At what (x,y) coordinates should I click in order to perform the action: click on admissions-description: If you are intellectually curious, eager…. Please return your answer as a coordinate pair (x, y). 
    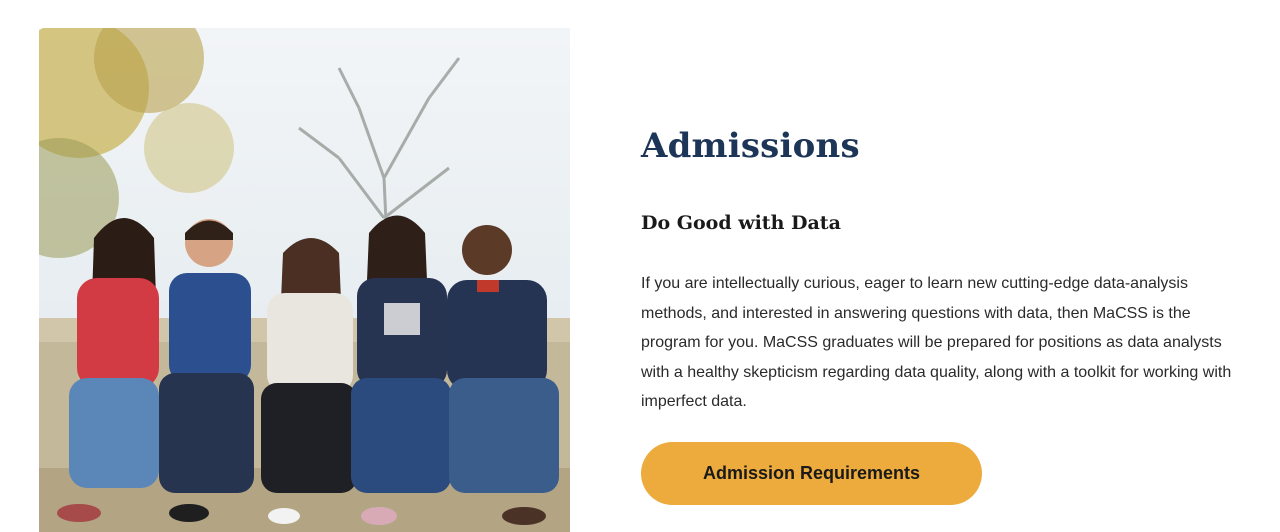
    Looking at the image, I should click on (936, 342).